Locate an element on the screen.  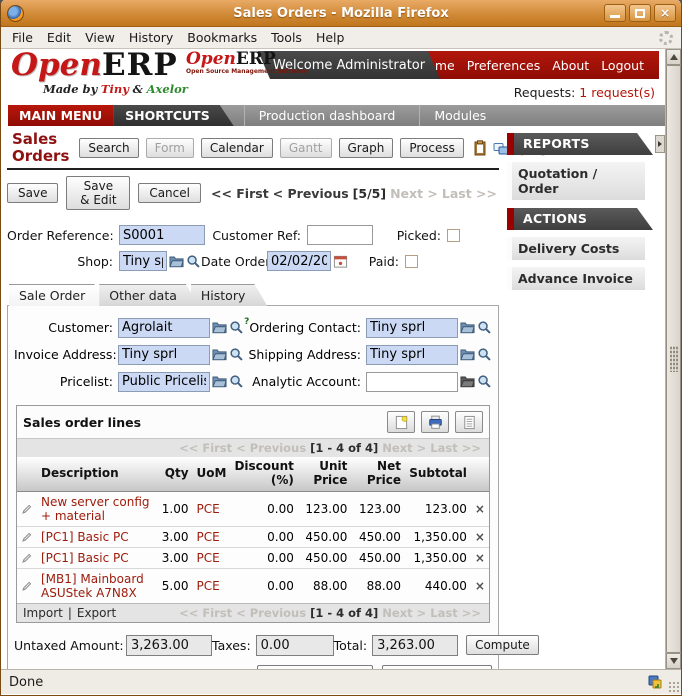
link-about: About is located at coordinates (570, 65).